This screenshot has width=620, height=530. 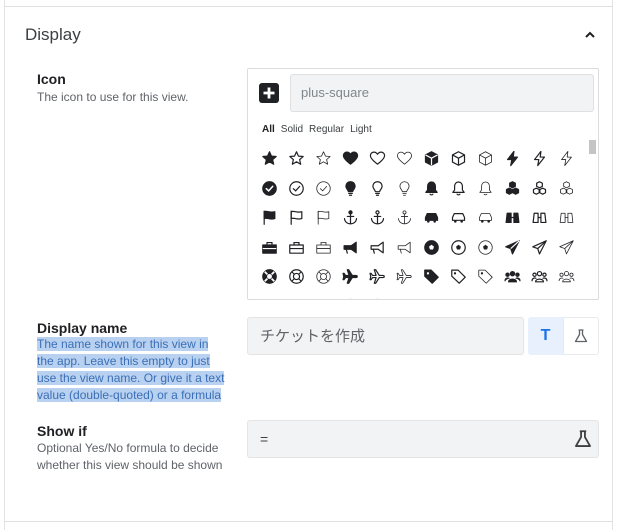 I want to click on tab-solid: Solid, so click(x=292, y=129).